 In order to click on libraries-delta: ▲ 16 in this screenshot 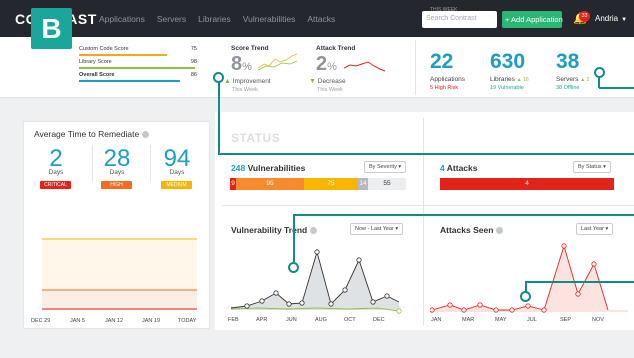, I will do `click(522, 80)`.